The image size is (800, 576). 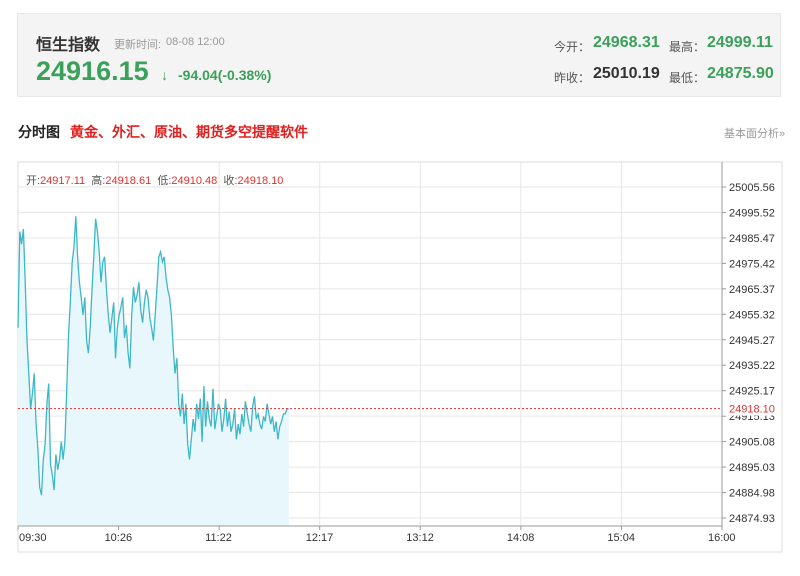 I want to click on update-time-label: 更新时间:, so click(x=138, y=45).